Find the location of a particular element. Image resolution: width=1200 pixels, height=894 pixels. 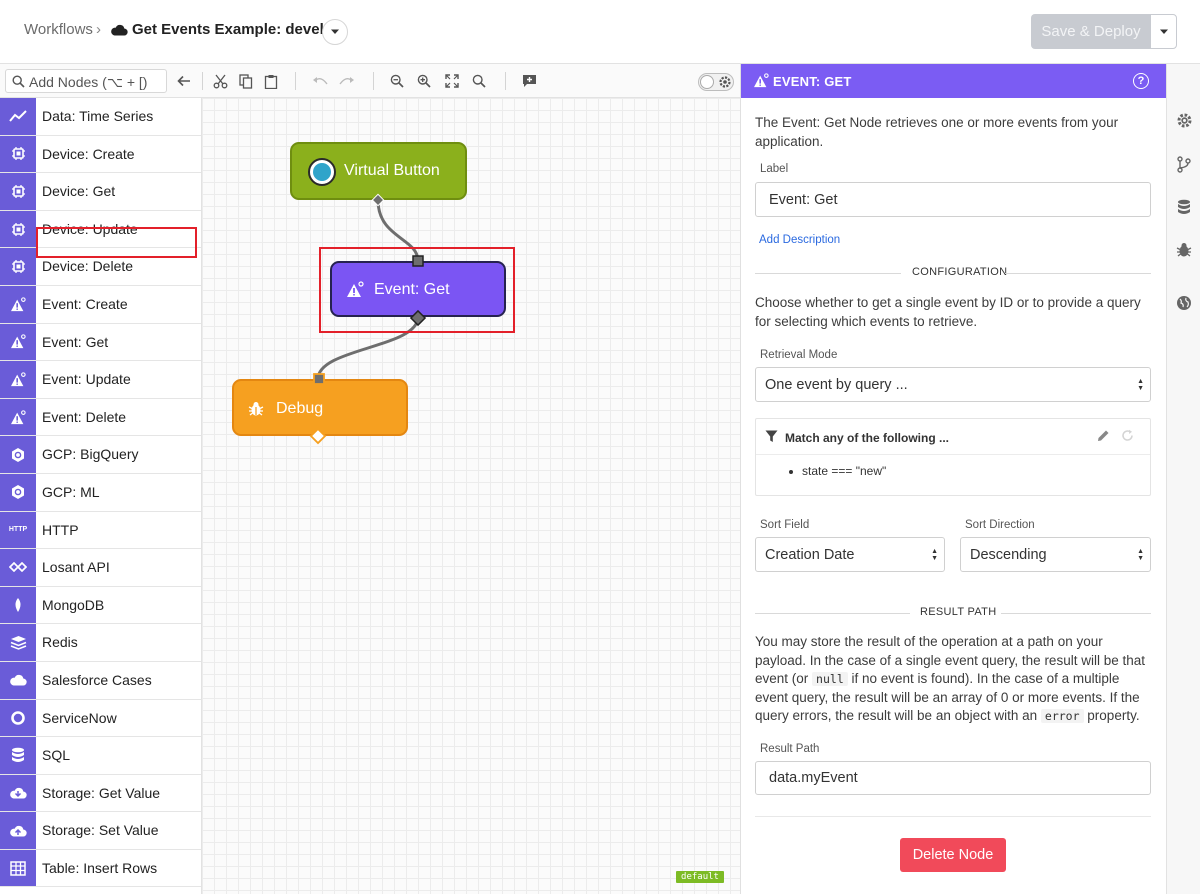

undo-icon is located at coordinates (320, 81).